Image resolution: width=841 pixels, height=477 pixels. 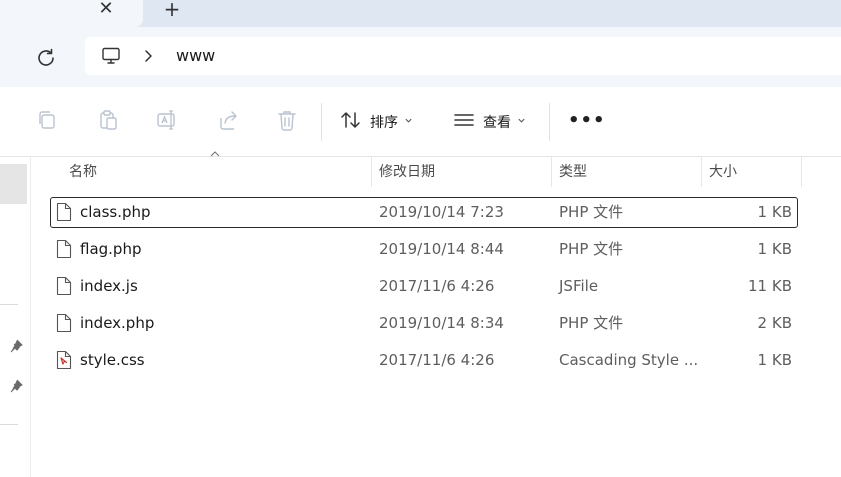 I want to click on breadcrumb-folder: www, so click(x=195, y=56).